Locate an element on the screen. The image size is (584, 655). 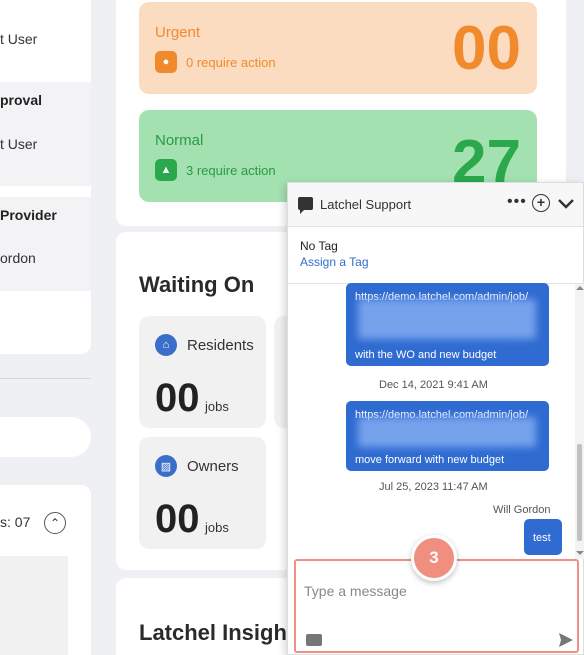
message-text: test is located at coordinates (542, 538).